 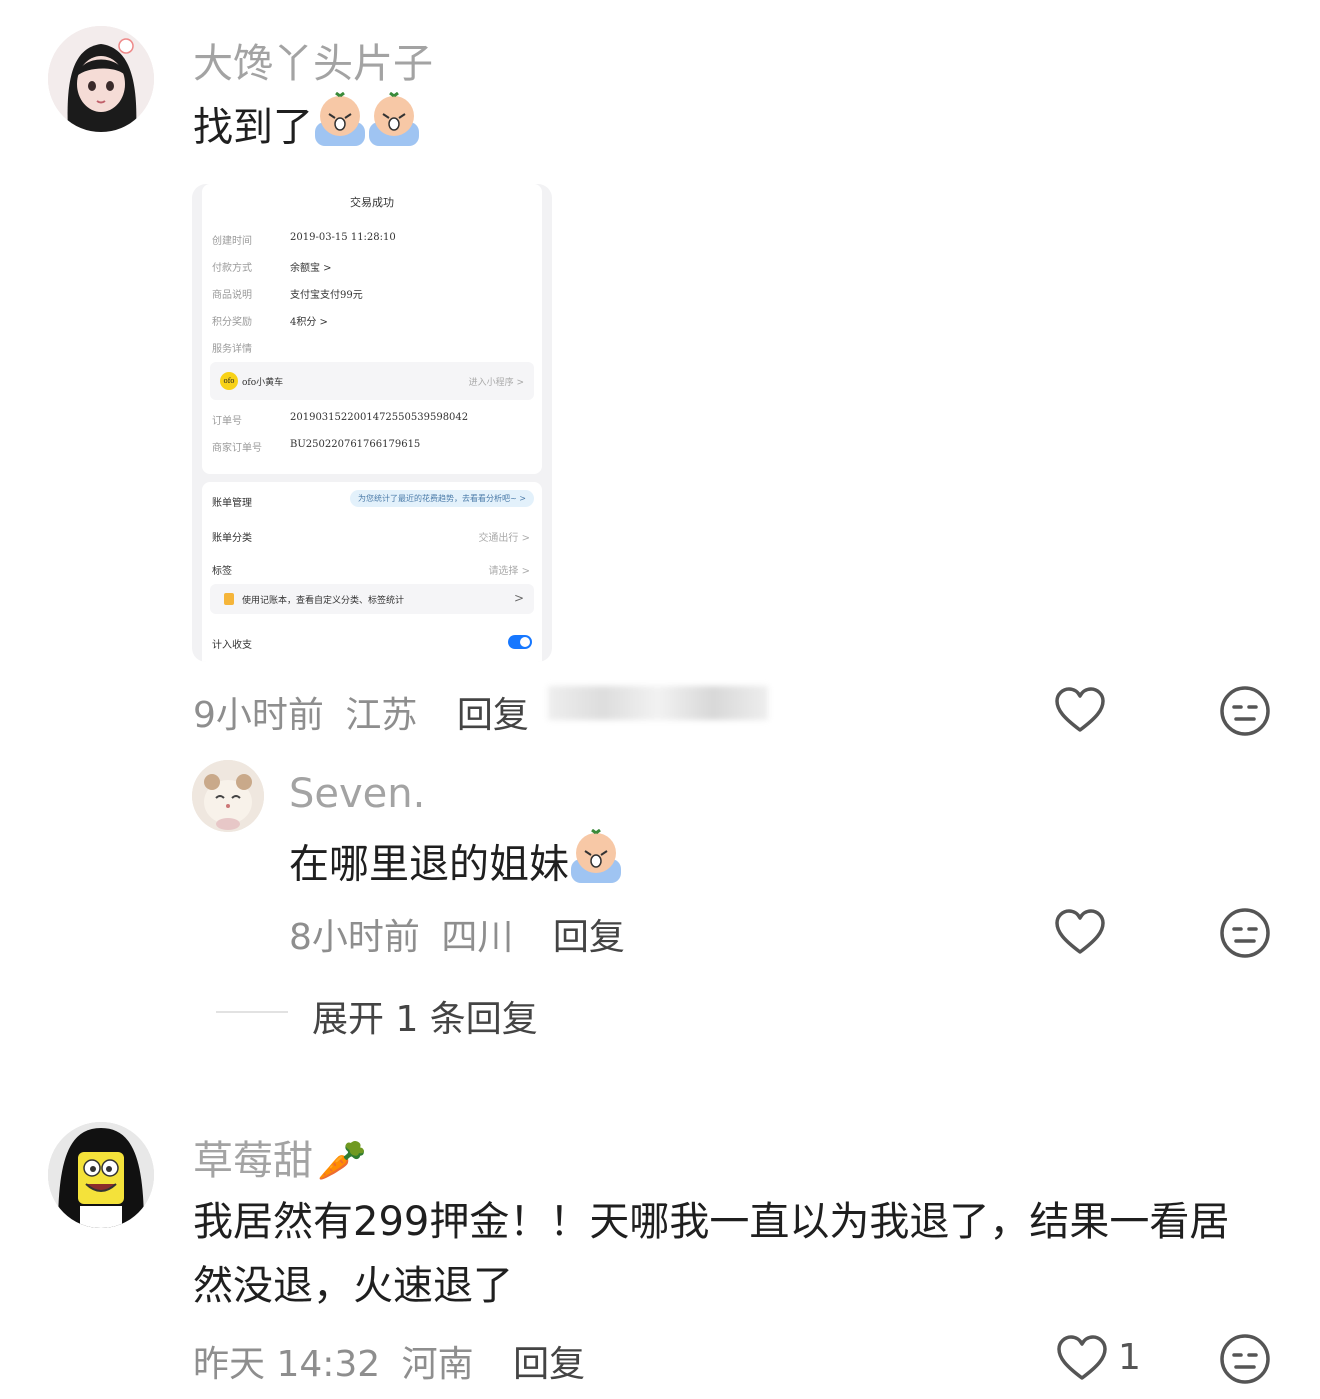 I want to click on income-label: 计入收支, so click(x=232, y=645).